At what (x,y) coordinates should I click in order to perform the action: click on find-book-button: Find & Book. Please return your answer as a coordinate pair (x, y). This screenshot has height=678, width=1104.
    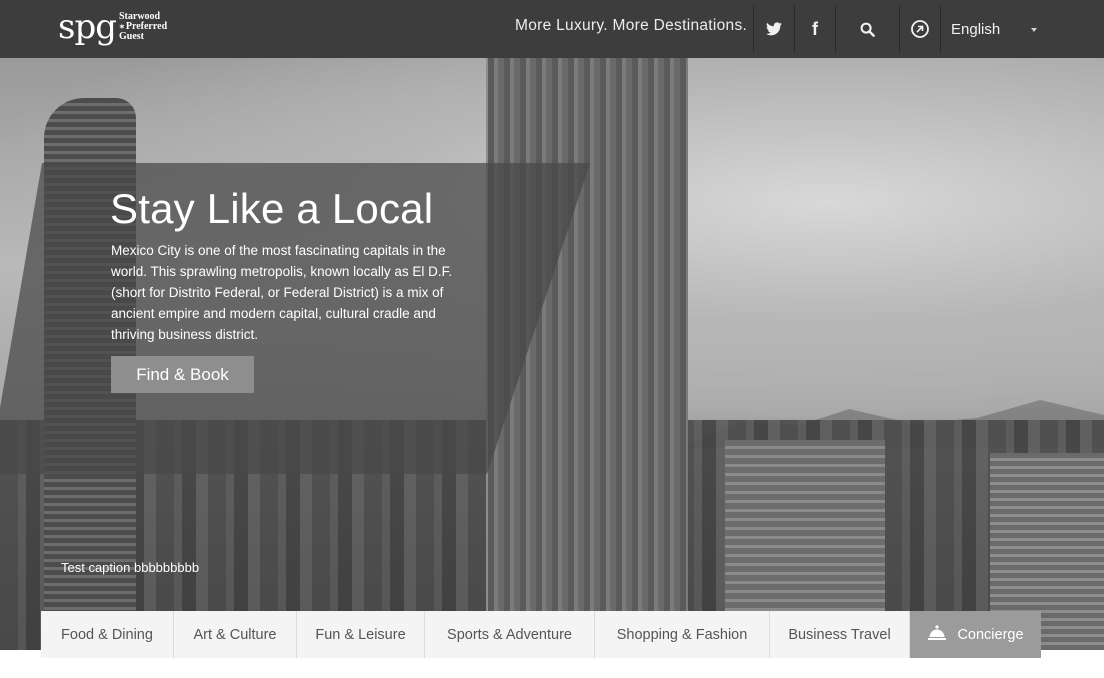
    Looking at the image, I should click on (182, 374).